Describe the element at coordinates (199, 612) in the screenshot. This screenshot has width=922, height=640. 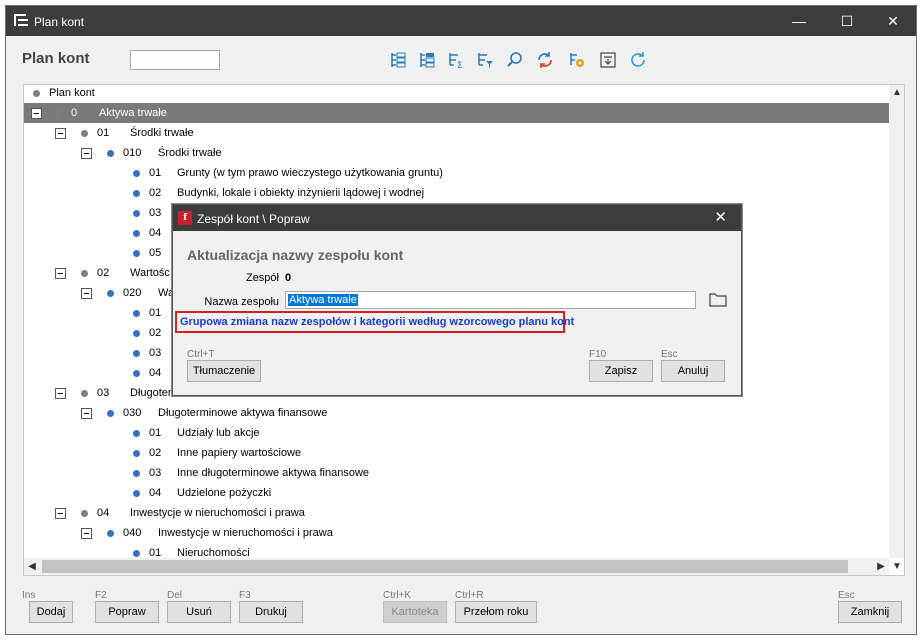
I see `delete-button: Usuń` at that location.